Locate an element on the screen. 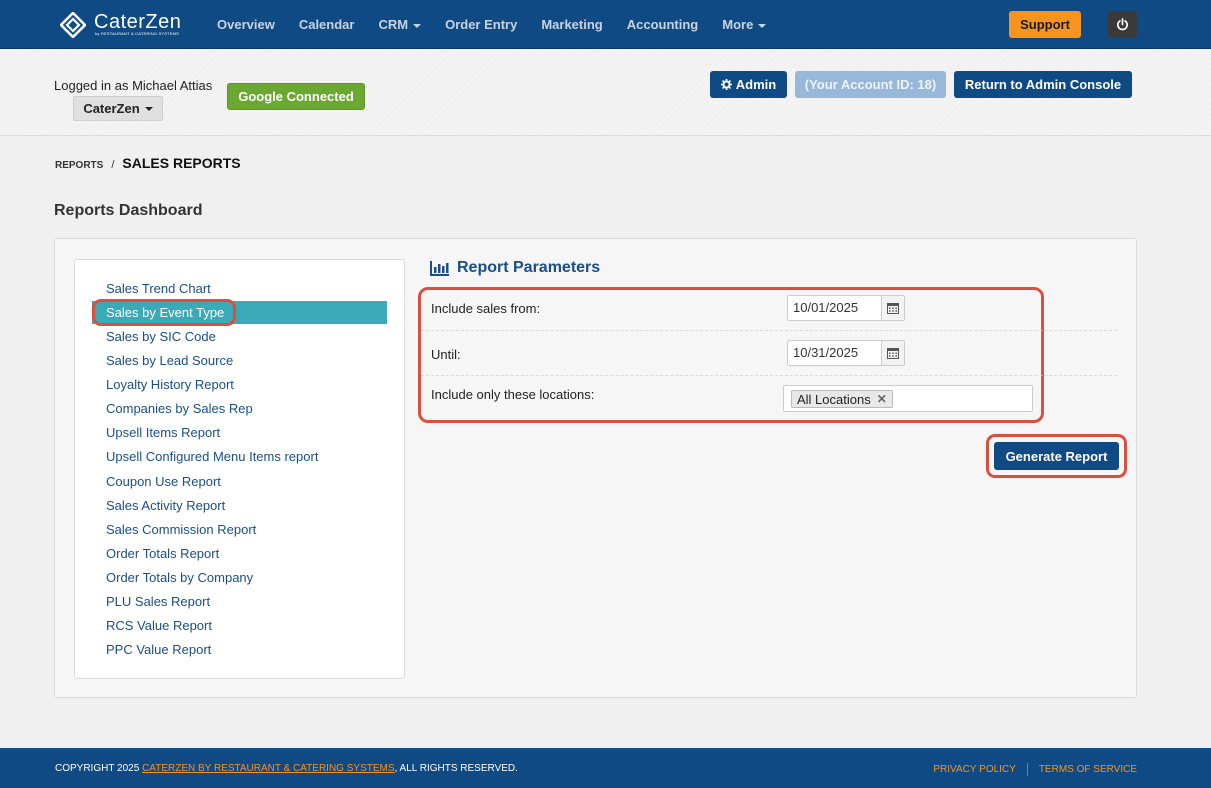 Image resolution: width=1211 pixels, height=788 pixels. footer-links: PRIVACY POLICY TERMS OF SERVICE is located at coordinates (1035, 769).